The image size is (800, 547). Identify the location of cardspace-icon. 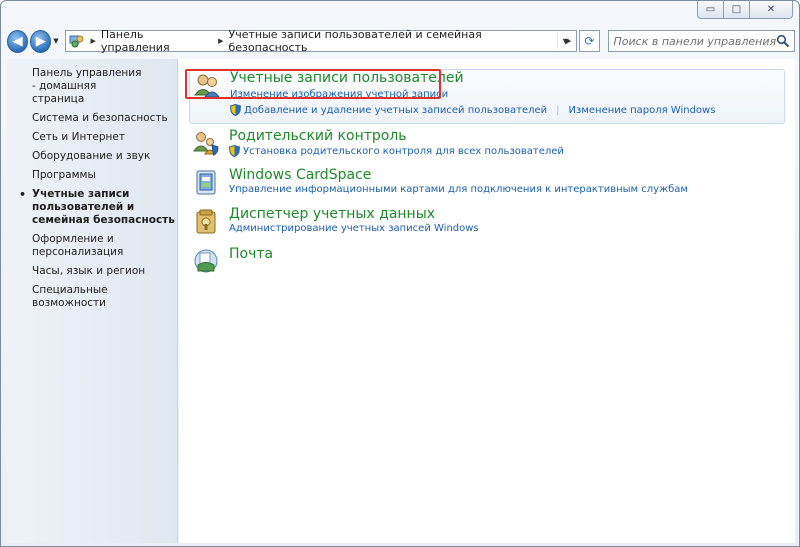
(206, 182).